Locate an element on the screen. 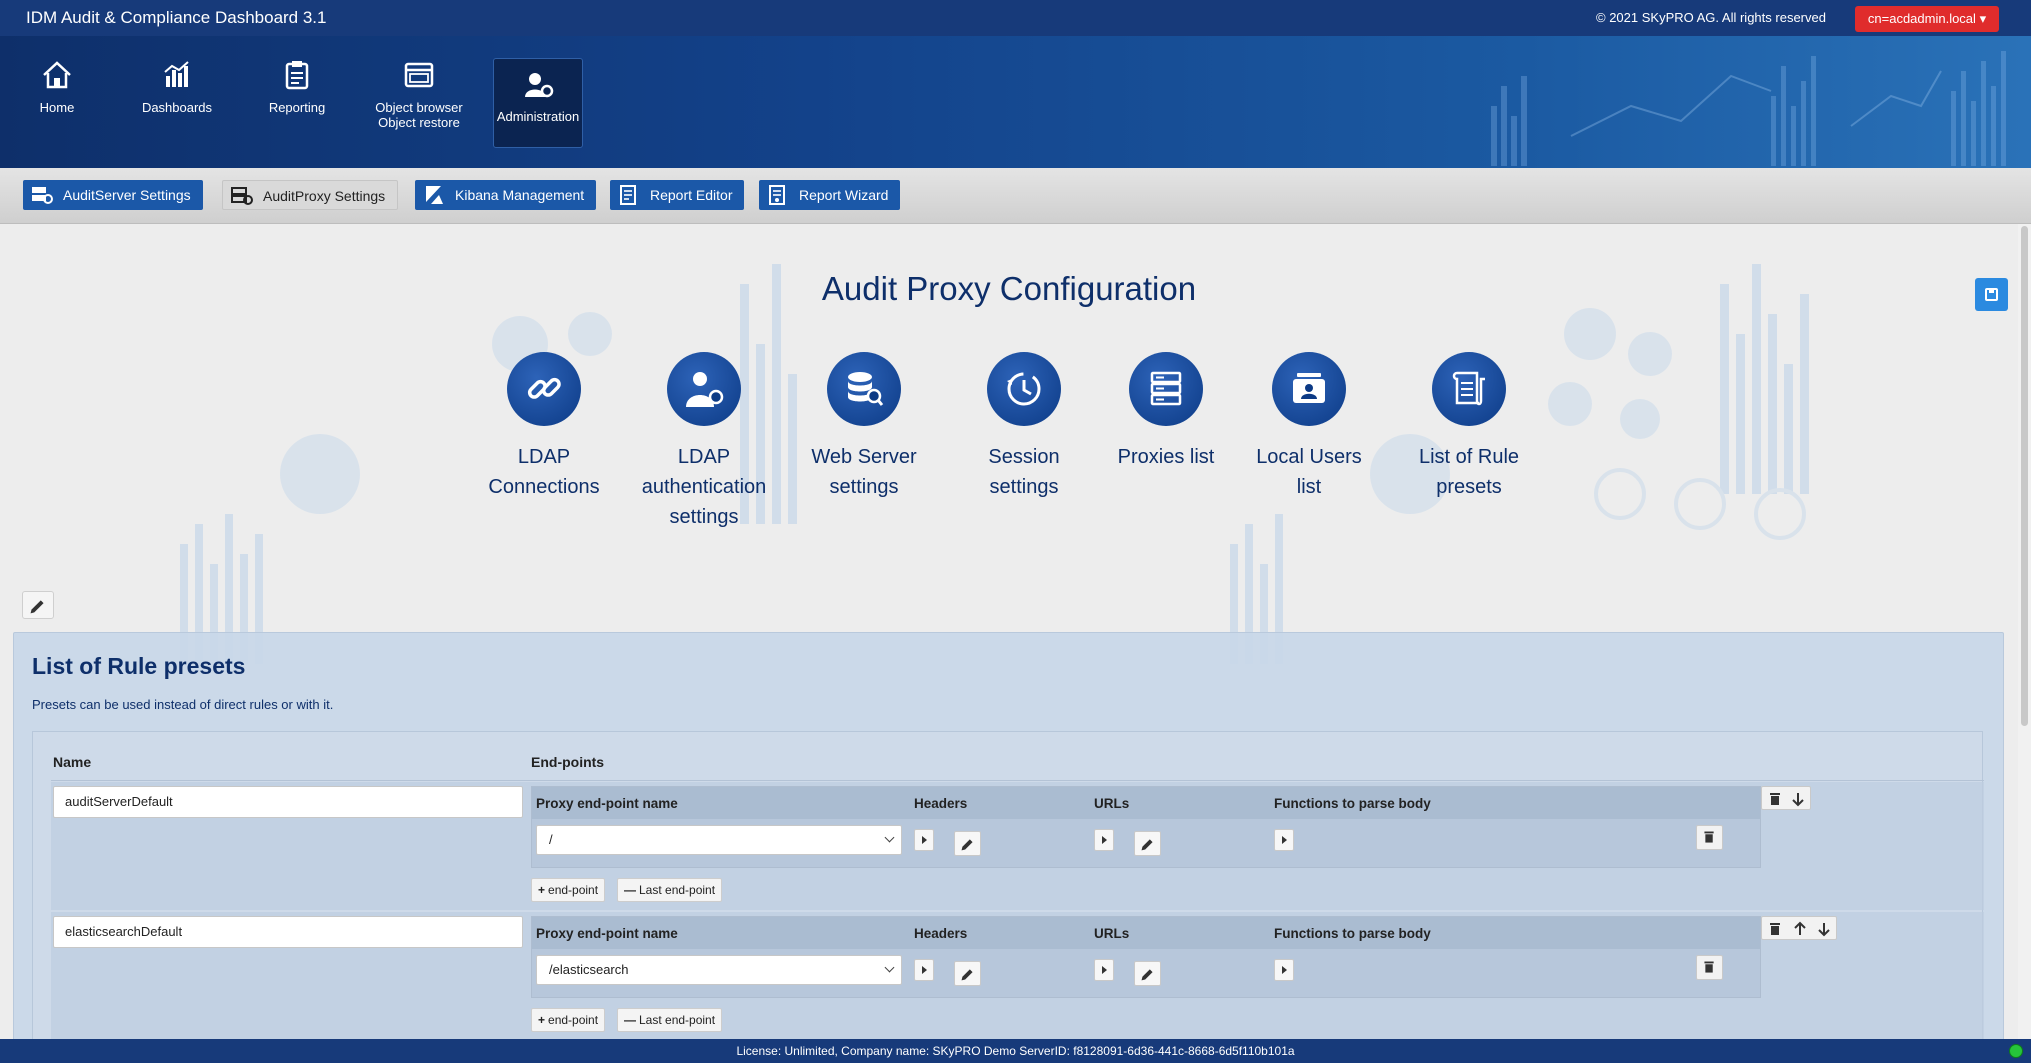  tile-ldap-authentication: LDAP authentication settings is located at coordinates (704, 442).